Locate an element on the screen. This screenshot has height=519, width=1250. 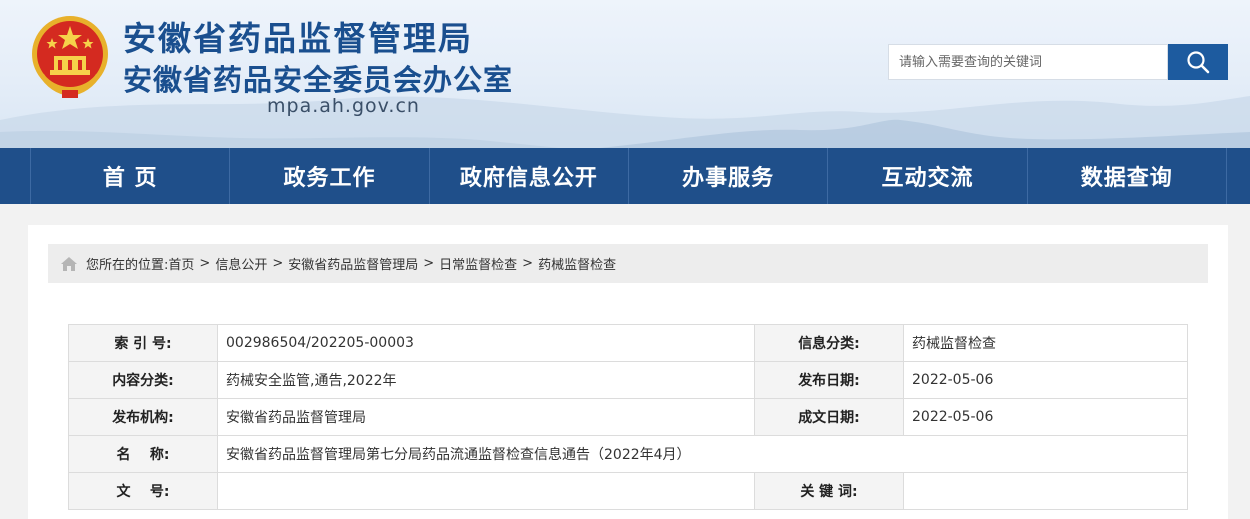
table-row: 内容分类: 药械安全监管,通告,2022年 发布日期: 2022-05-06 is located at coordinates (628, 380).